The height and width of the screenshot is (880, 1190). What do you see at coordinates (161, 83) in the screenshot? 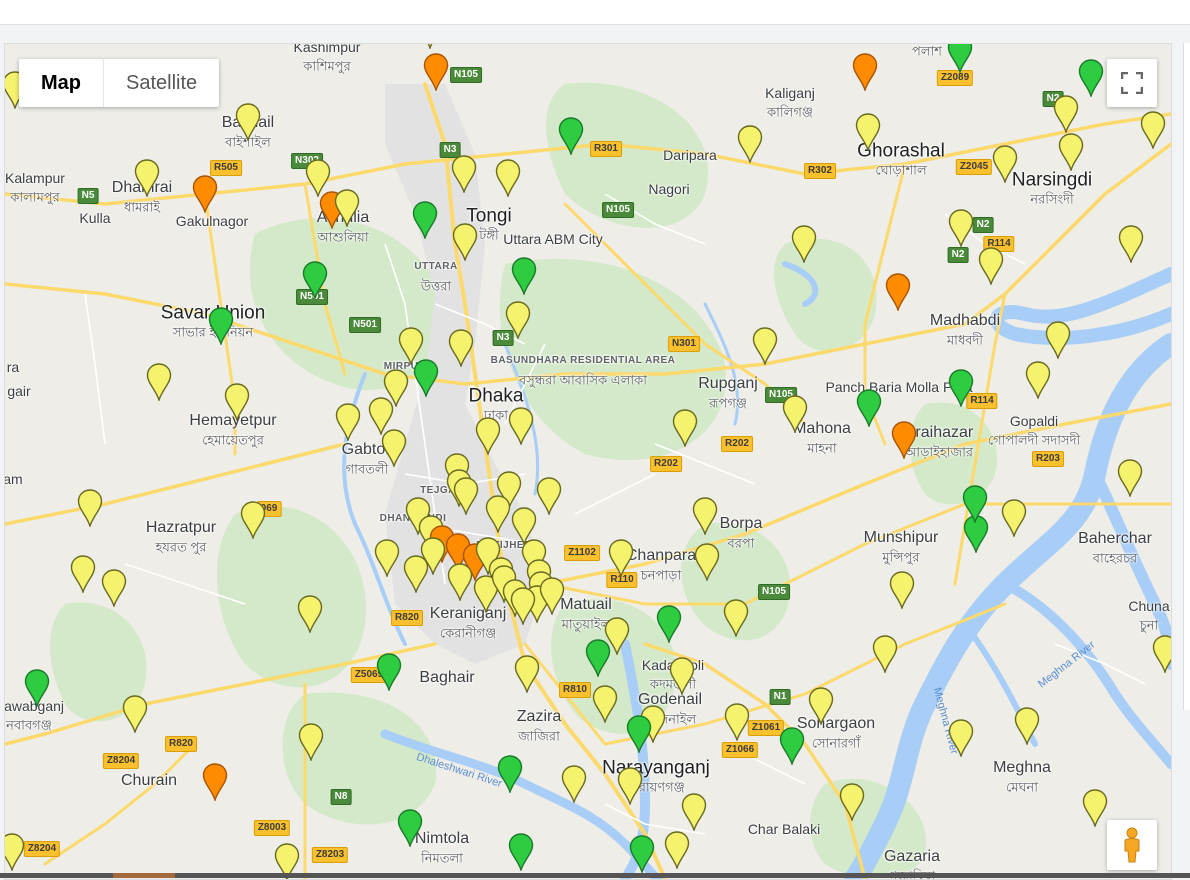
I see `map-type-satellite-button: Satellite` at bounding box center [161, 83].